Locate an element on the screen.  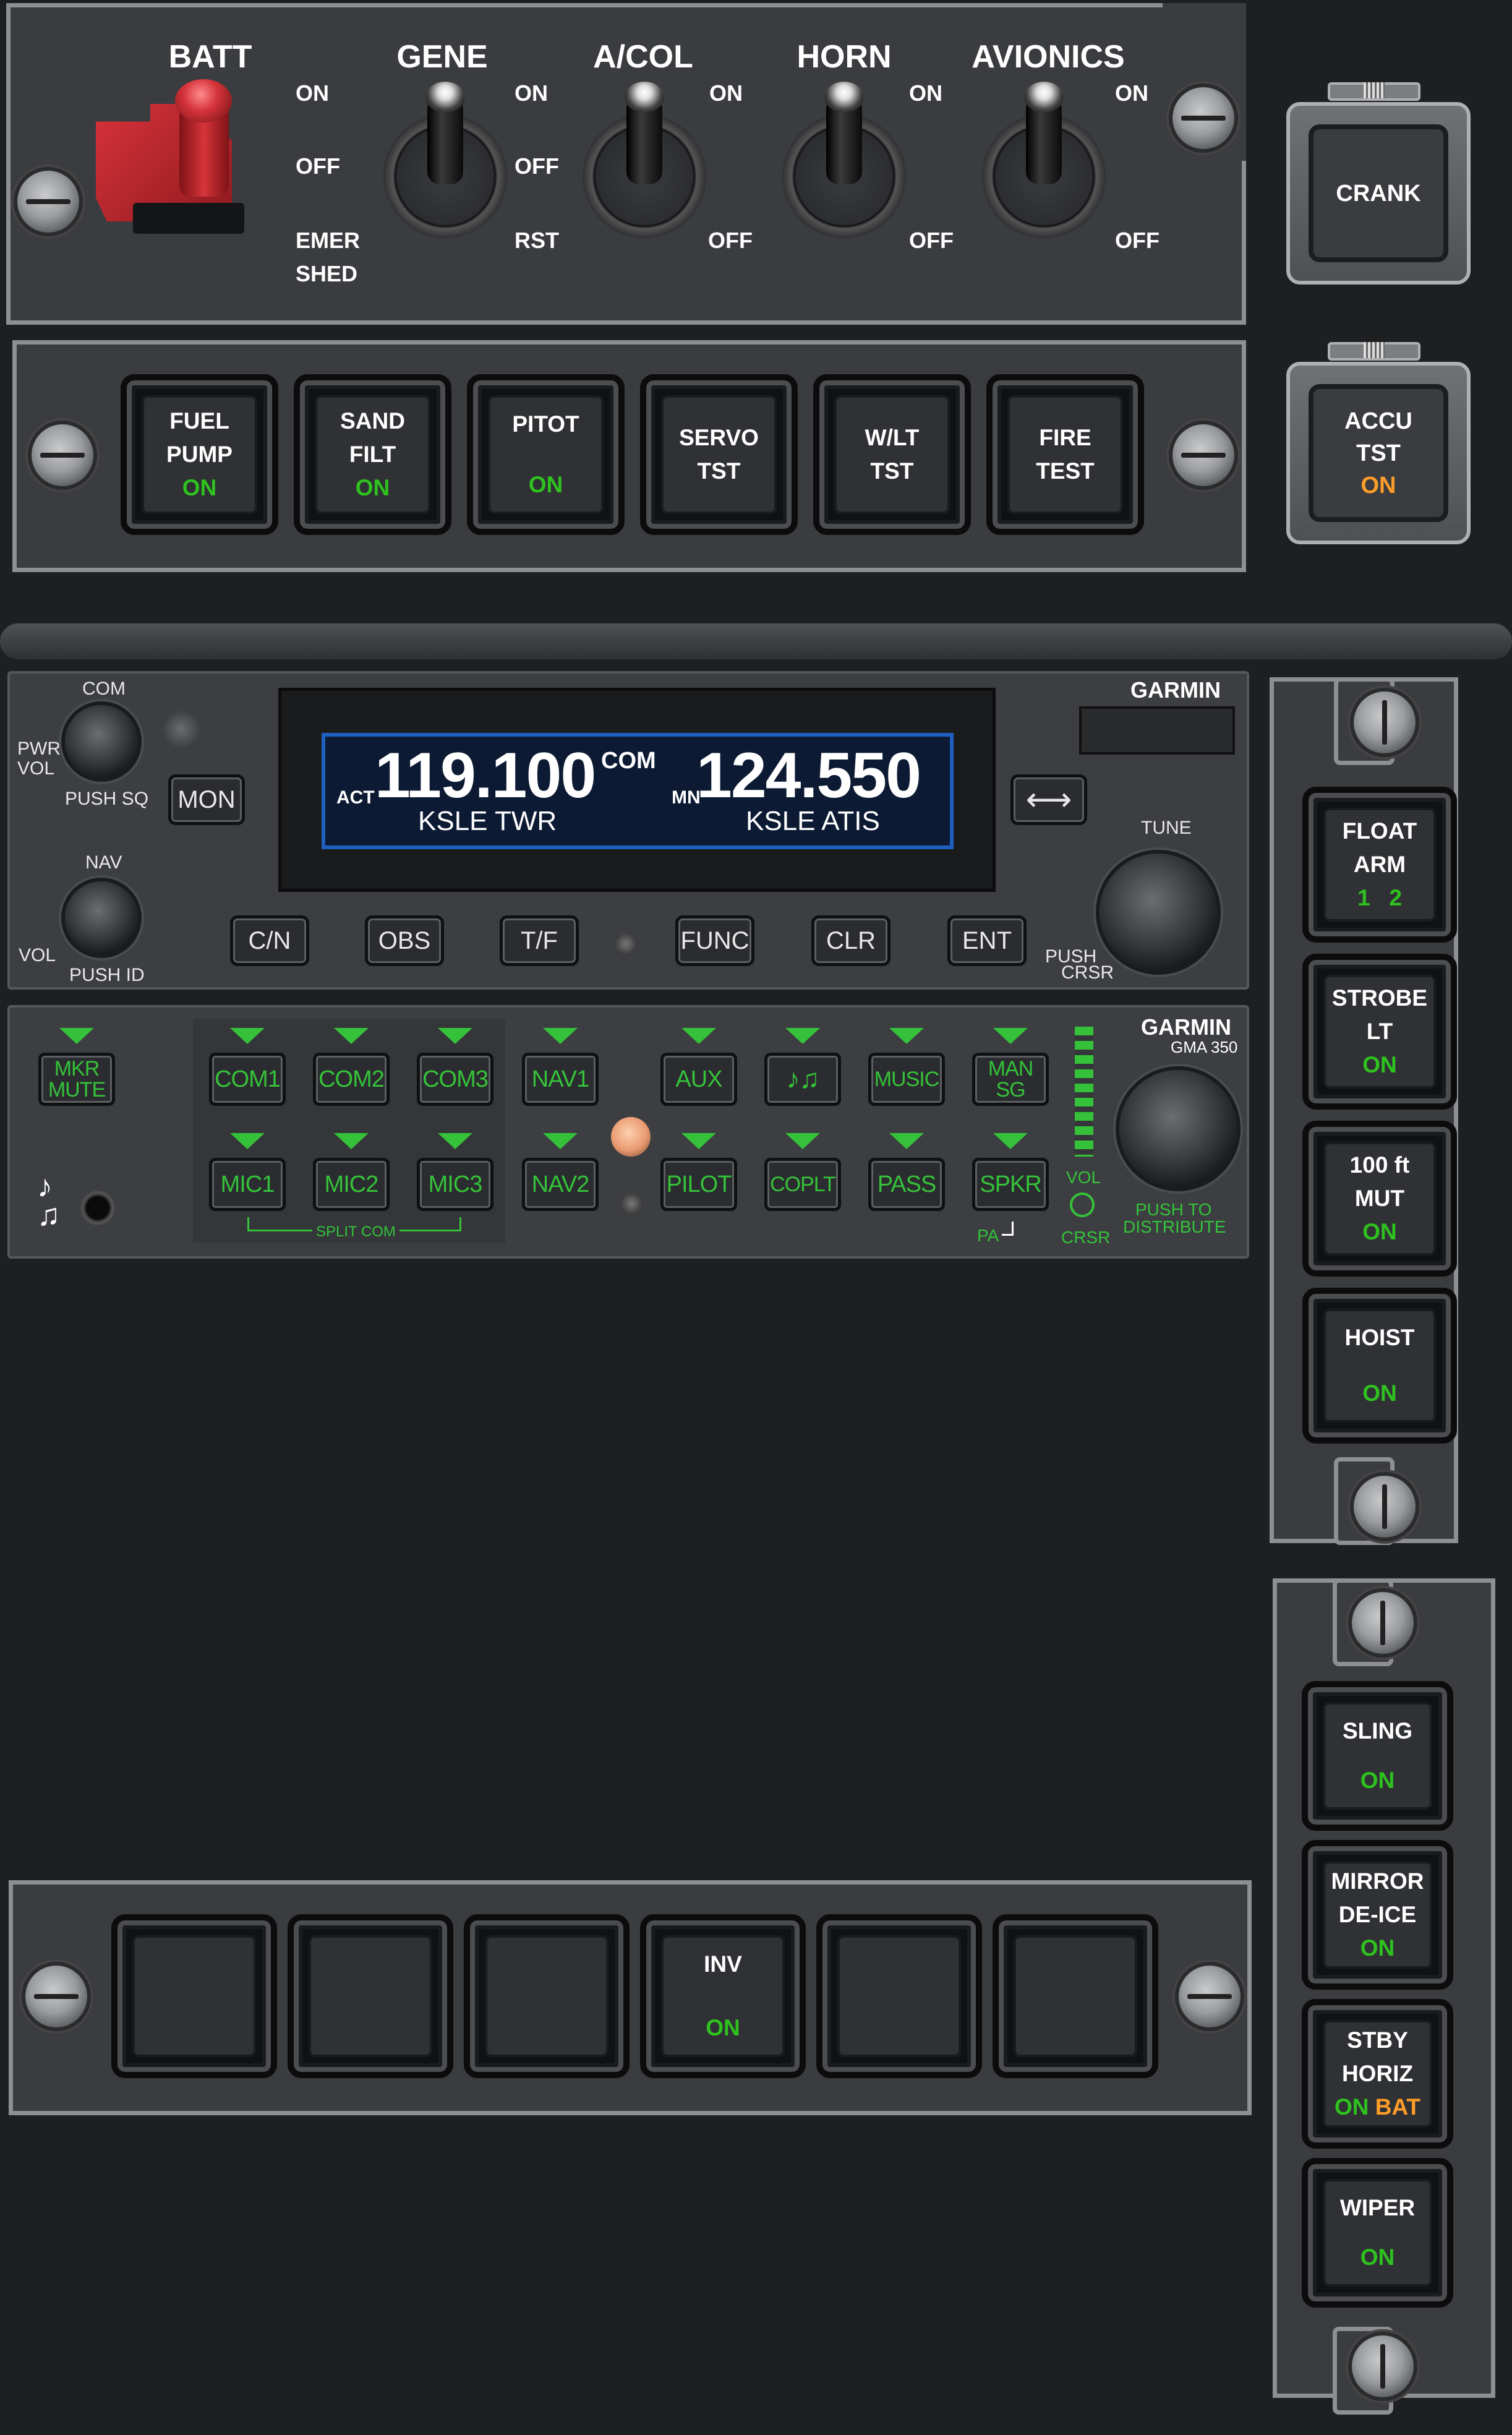
mic1-button: MIC1 is located at coordinates (247, 1184).